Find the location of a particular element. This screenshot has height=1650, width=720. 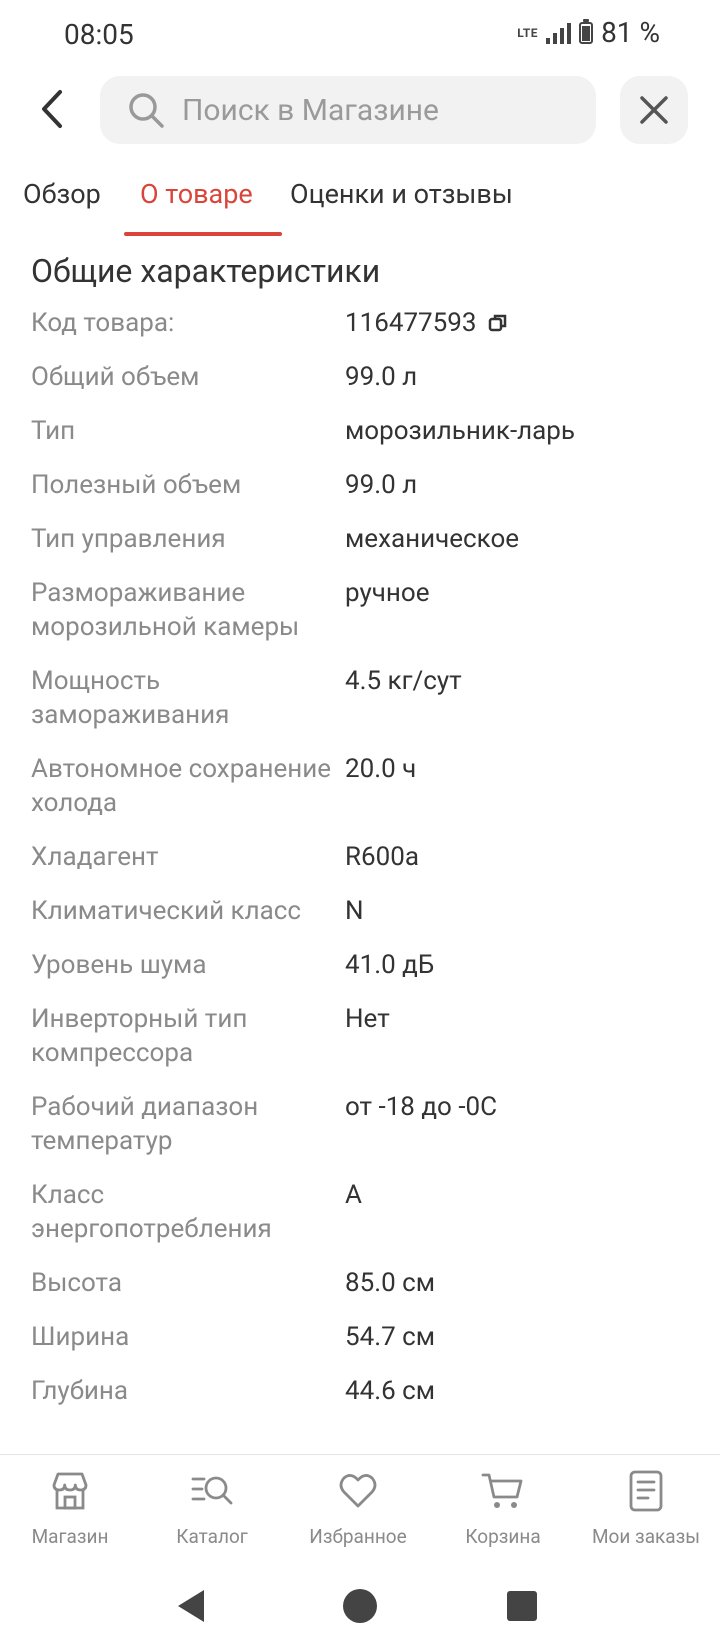

close-icon is located at coordinates (654, 110).